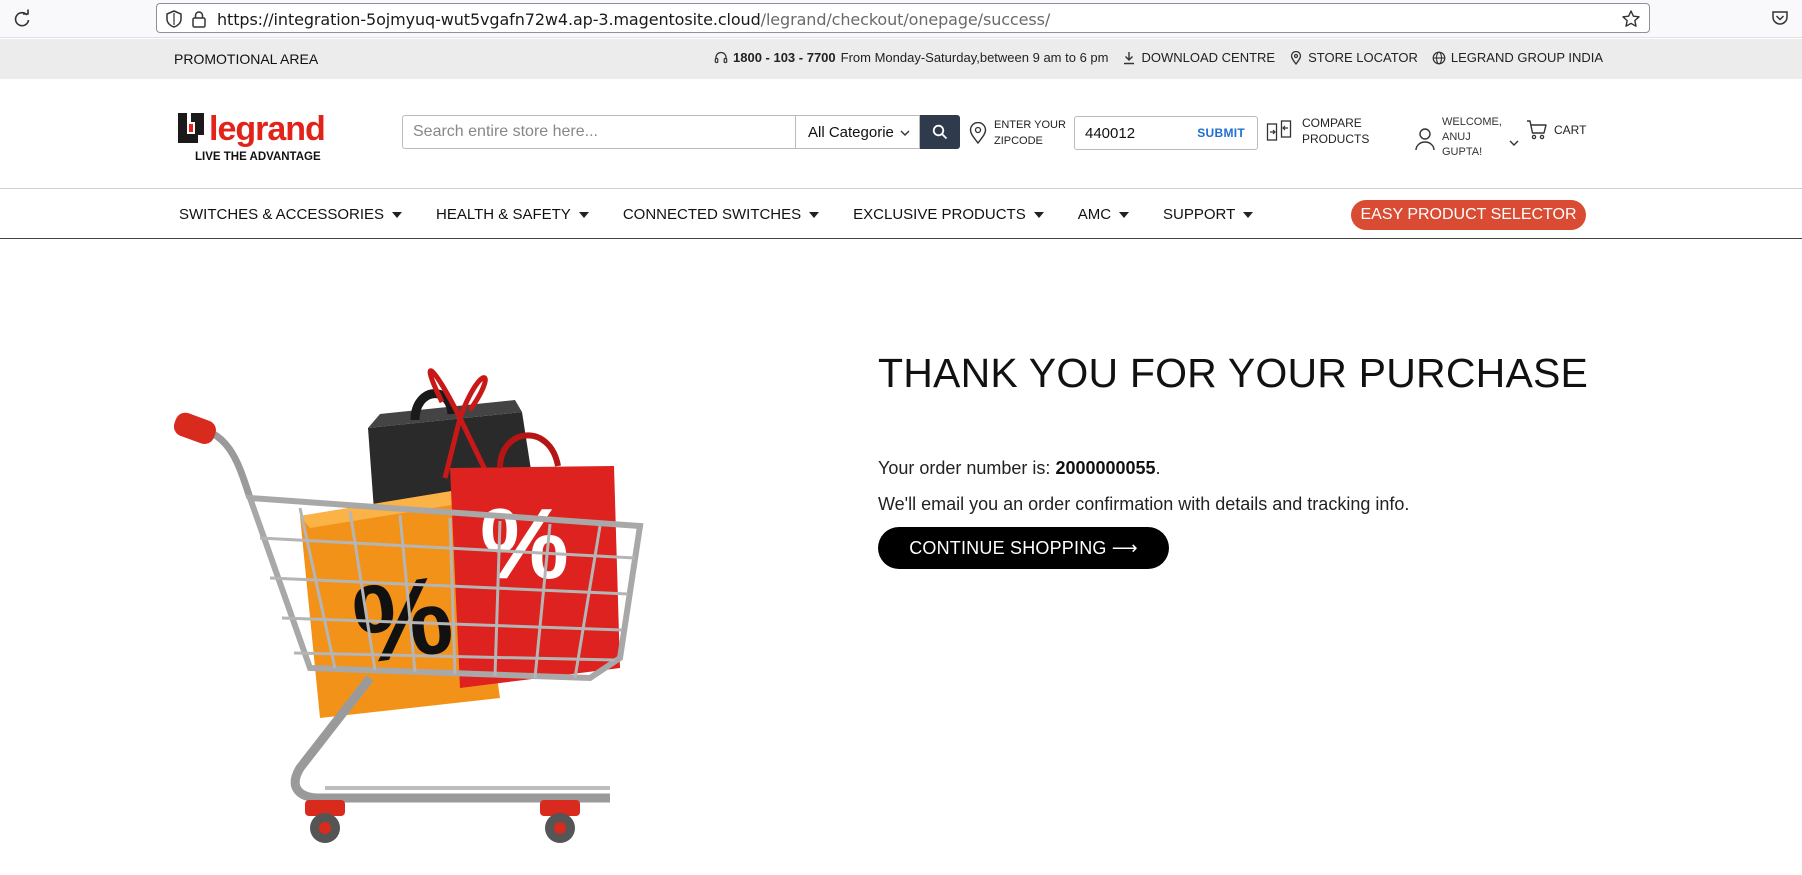 The image size is (1802, 875). I want to click on store-locator-label: STORE LOCATOR, so click(1363, 57).